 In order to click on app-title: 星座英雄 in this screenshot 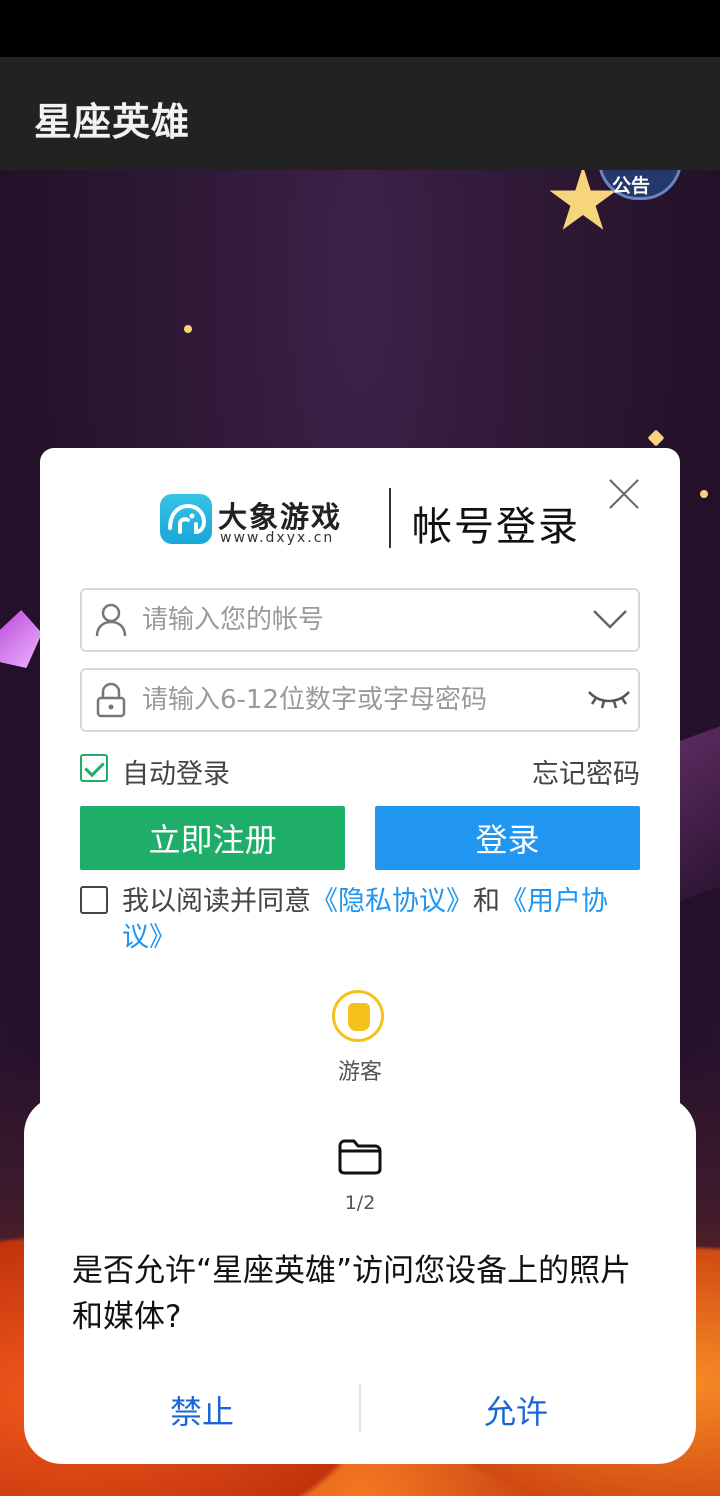, I will do `click(112, 122)`.